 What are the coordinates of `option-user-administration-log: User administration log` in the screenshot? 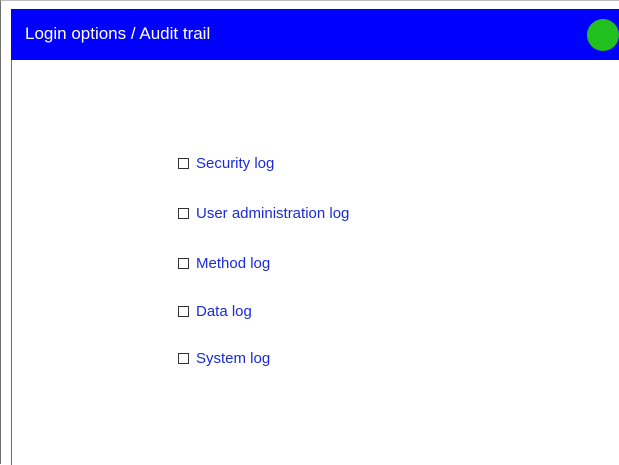 It's located at (263, 214).